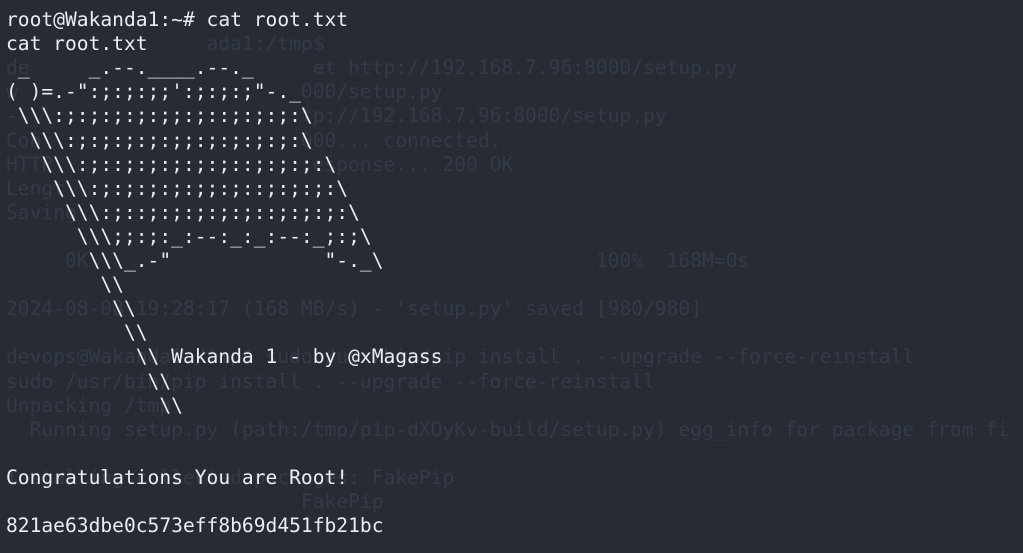 The width and height of the screenshot is (1023, 553). Describe the element at coordinates (77, 44) in the screenshot. I see `output-line: cat root.txt` at that location.